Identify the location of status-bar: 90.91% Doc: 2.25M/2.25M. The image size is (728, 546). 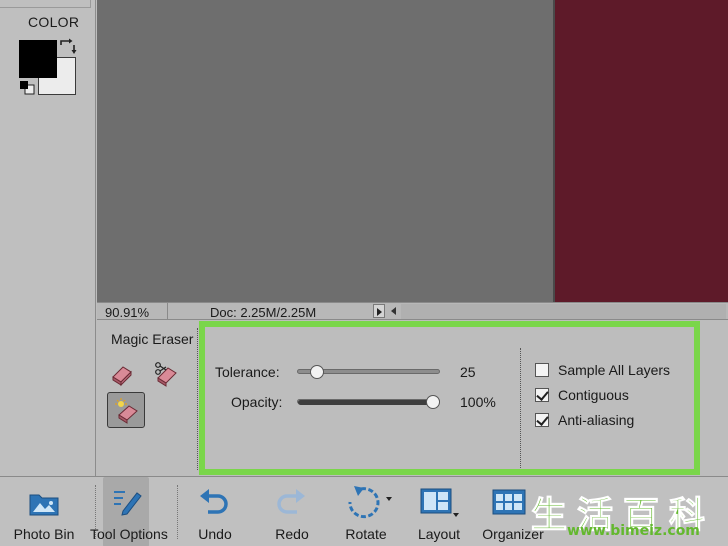
(412, 311).